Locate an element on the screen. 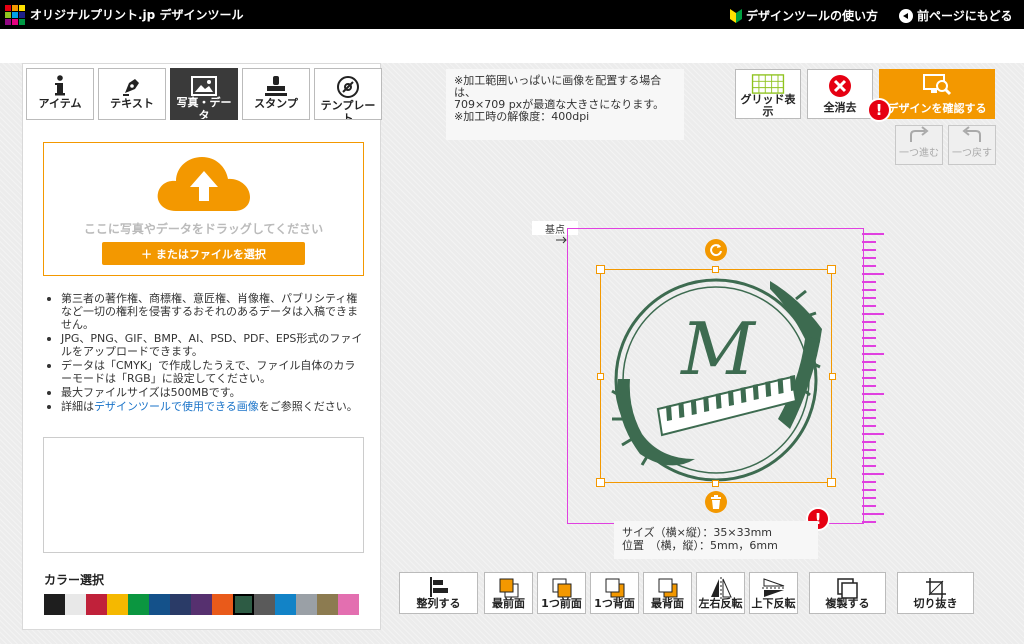 The width and height of the screenshot is (1024, 644). delete-button is located at coordinates (716, 502).